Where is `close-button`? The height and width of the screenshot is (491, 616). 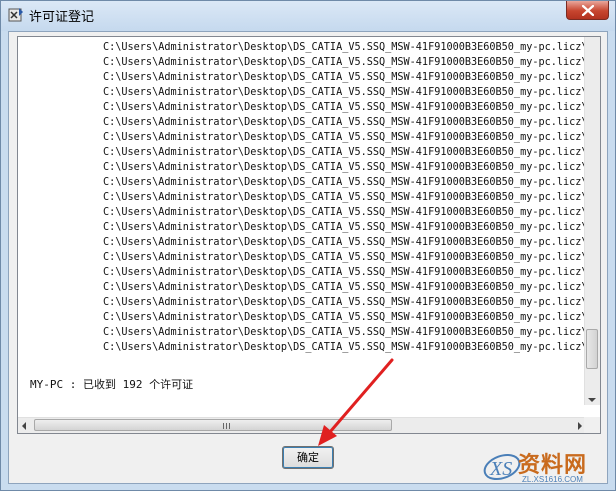
close-button is located at coordinates (587, 10).